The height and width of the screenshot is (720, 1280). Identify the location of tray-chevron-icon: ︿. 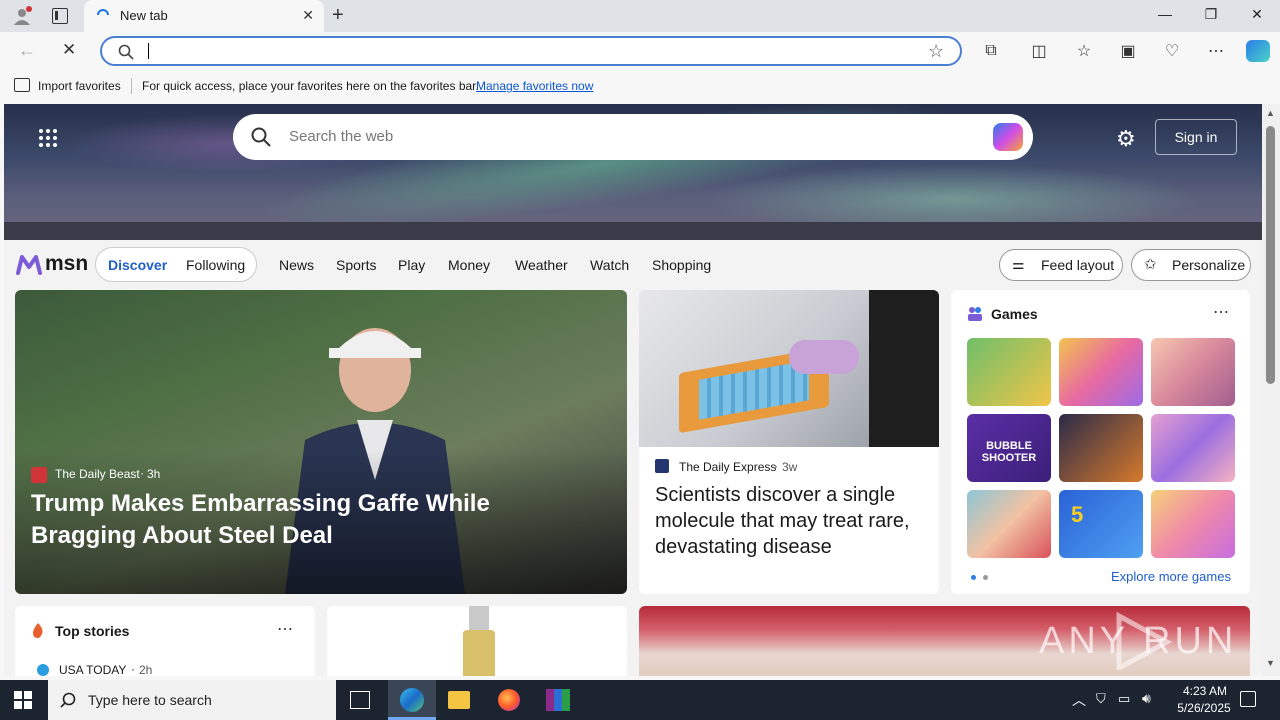
(1079, 700).